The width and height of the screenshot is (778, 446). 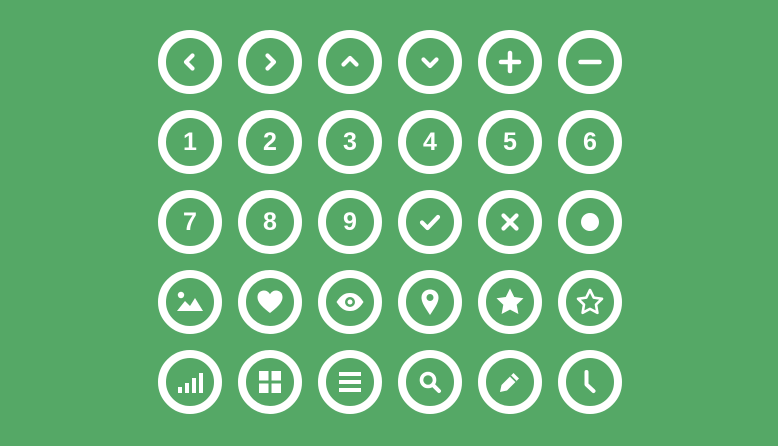 I want to click on check-button, so click(x=430, y=222).